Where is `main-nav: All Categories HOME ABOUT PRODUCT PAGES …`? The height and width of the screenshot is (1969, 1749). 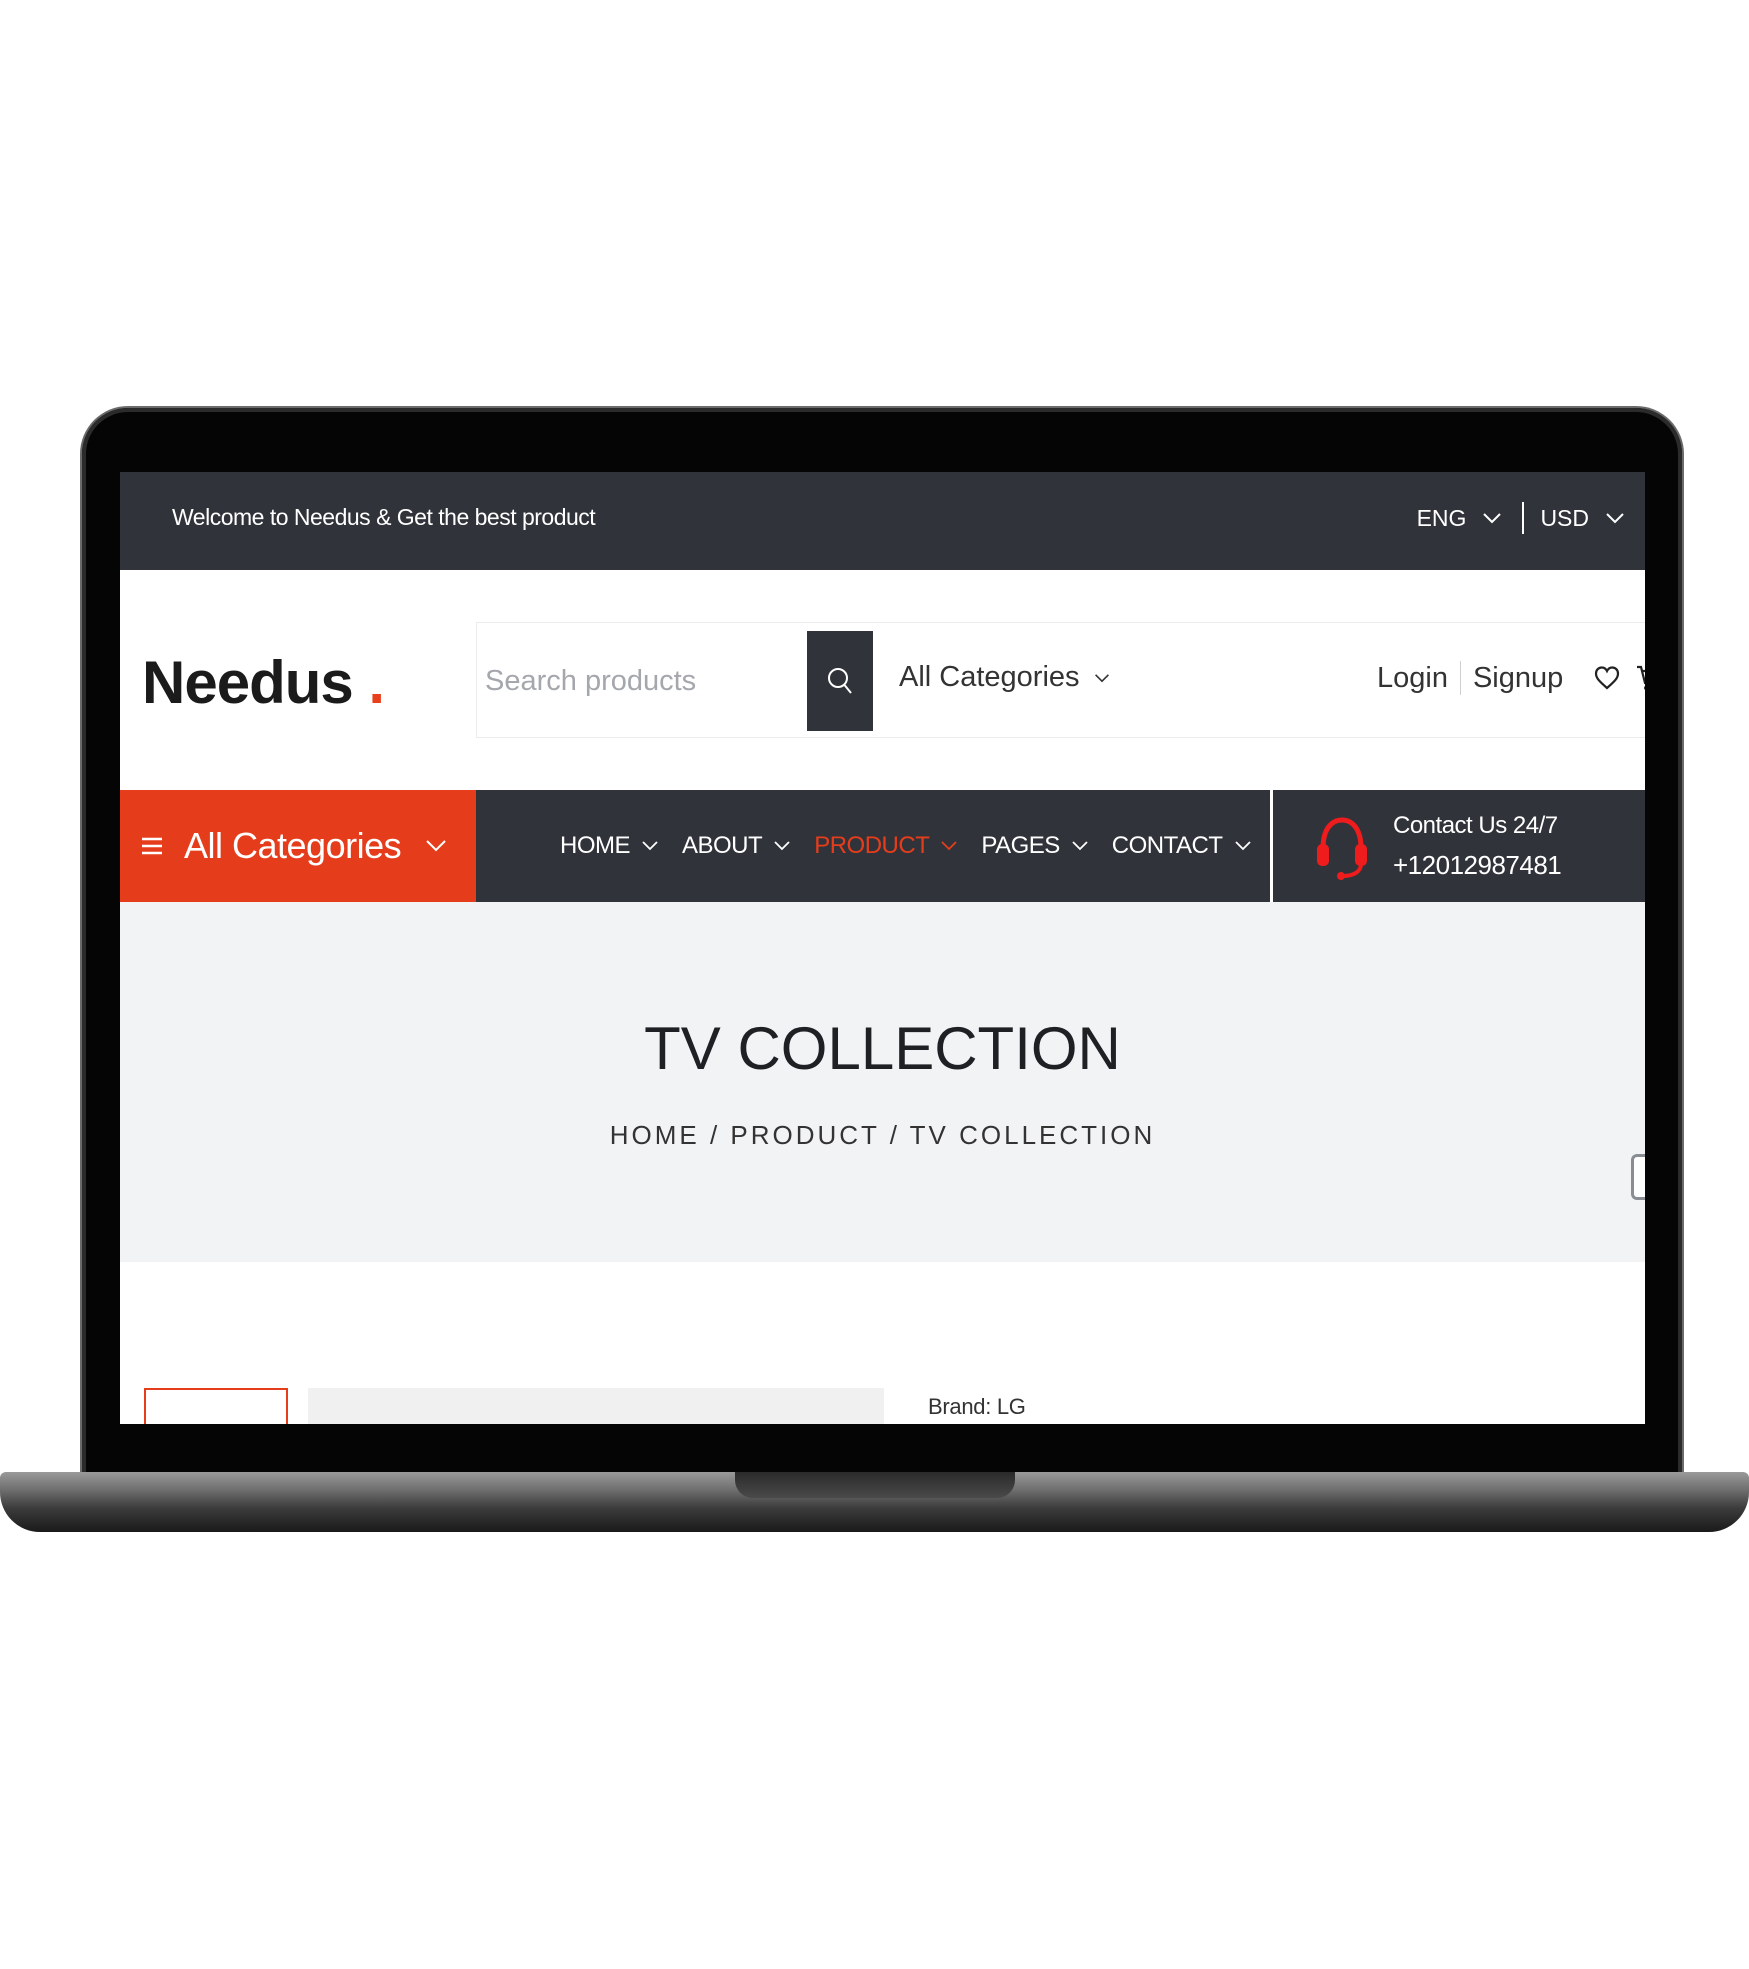
main-nav: All Categories HOME ABOUT PRODUCT PAGES … is located at coordinates (882, 846).